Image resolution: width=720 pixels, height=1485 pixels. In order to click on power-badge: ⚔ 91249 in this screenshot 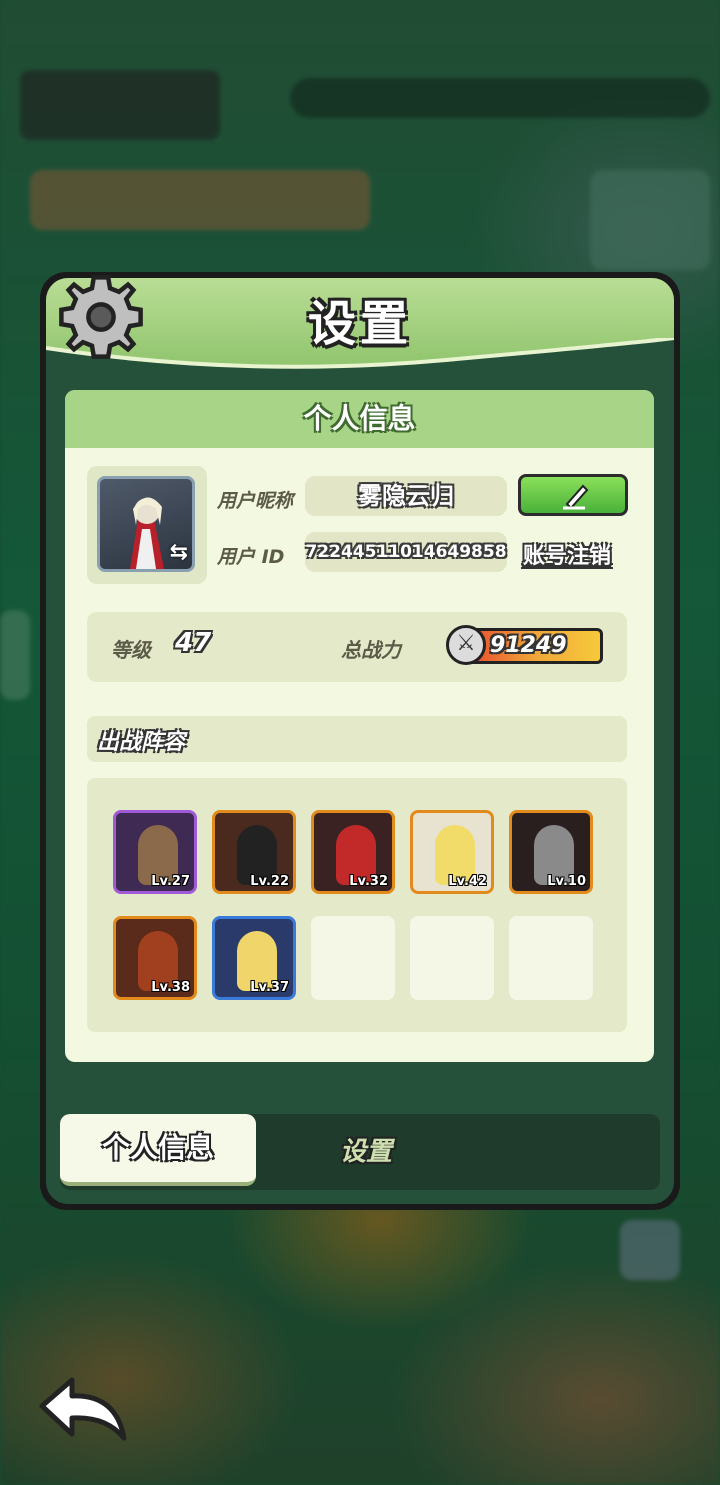, I will do `click(524, 645)`.